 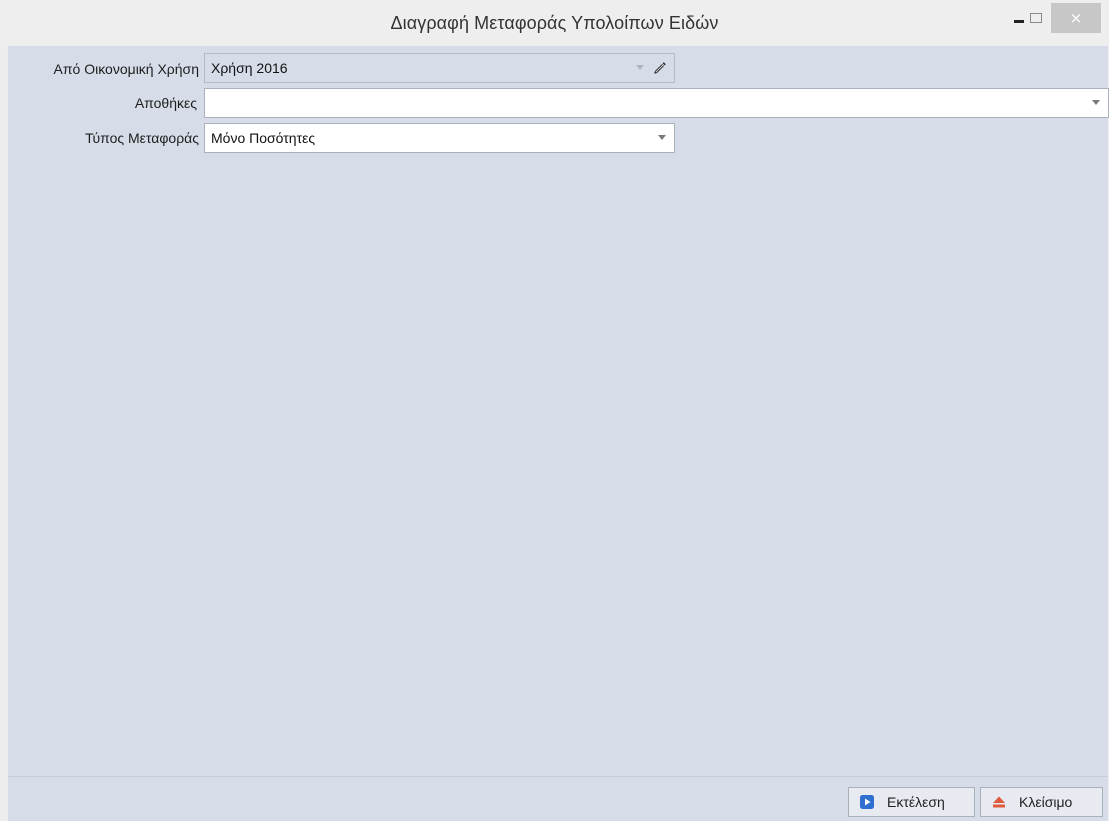 I want to click on play-icon, so click(x=867, y=802).